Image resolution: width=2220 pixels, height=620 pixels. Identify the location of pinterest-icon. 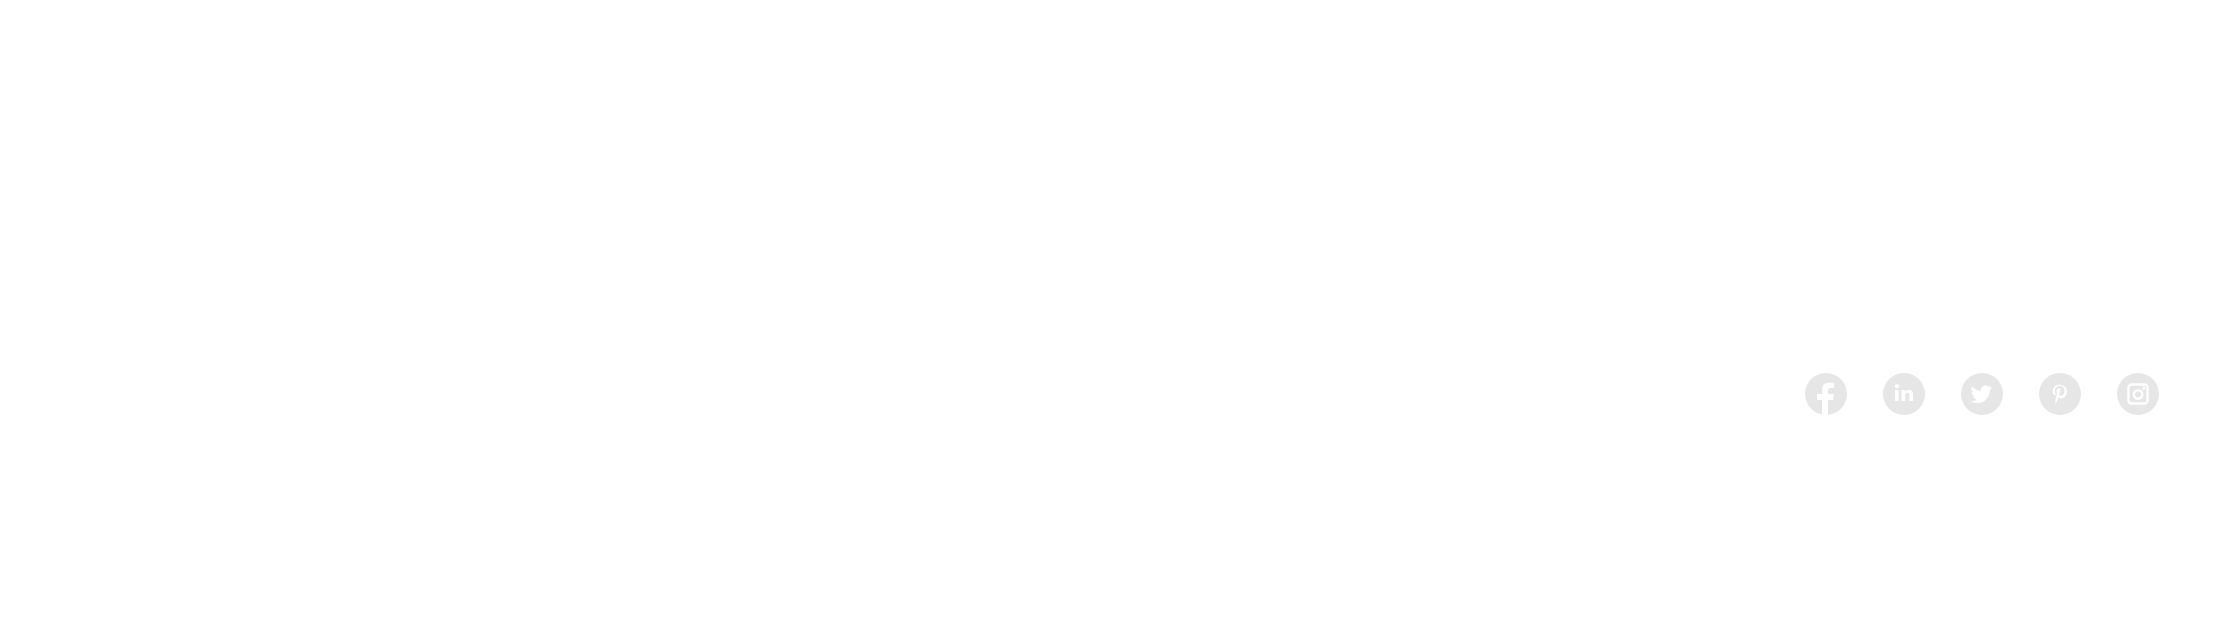
(2059, 394).